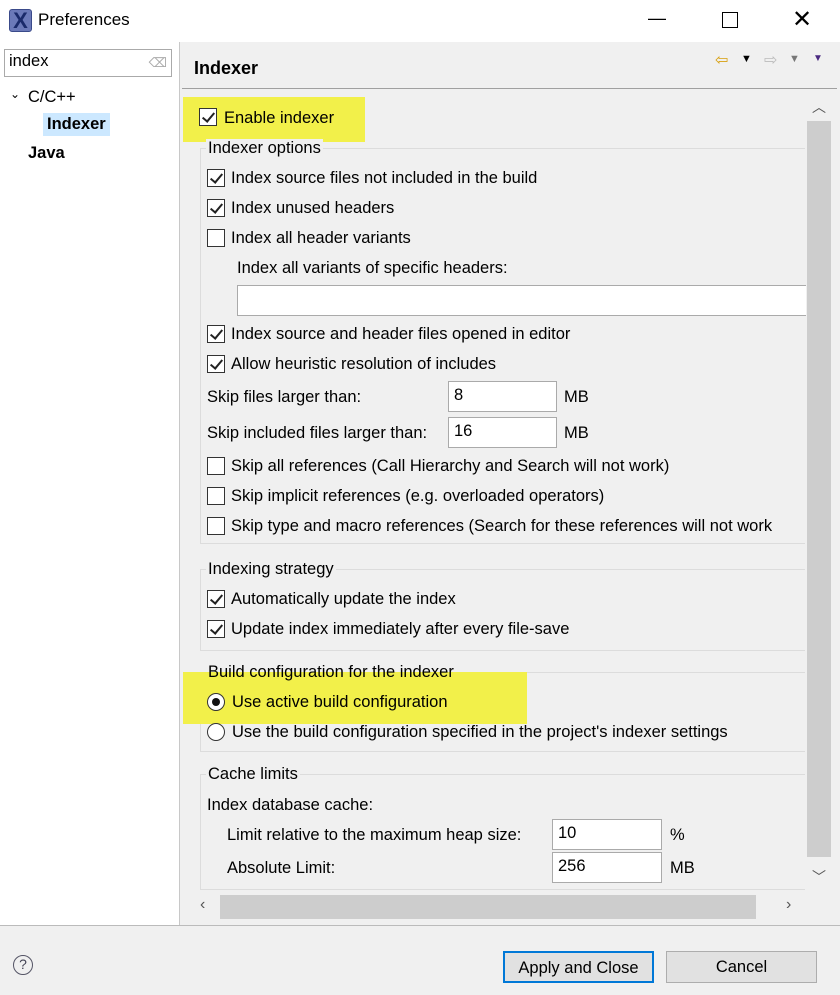 The image size is (840, 995). Describe the element at coordinates (52, 97) in the screenshot. I see `tree-item-cpp: C/C++` at that location.